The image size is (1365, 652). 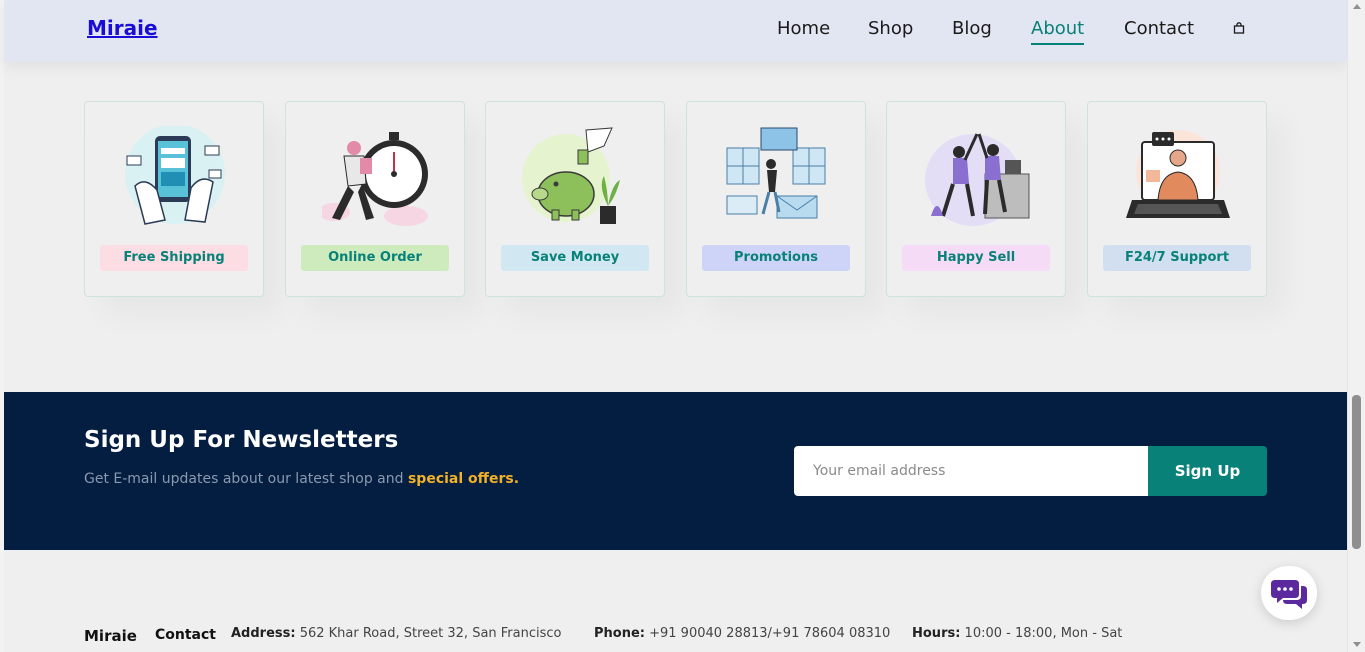 What do you see at coordinates (375, 258) in the screenshot?
I see `feature-label-online-order: Online Order` at bounding box center [375, 258].